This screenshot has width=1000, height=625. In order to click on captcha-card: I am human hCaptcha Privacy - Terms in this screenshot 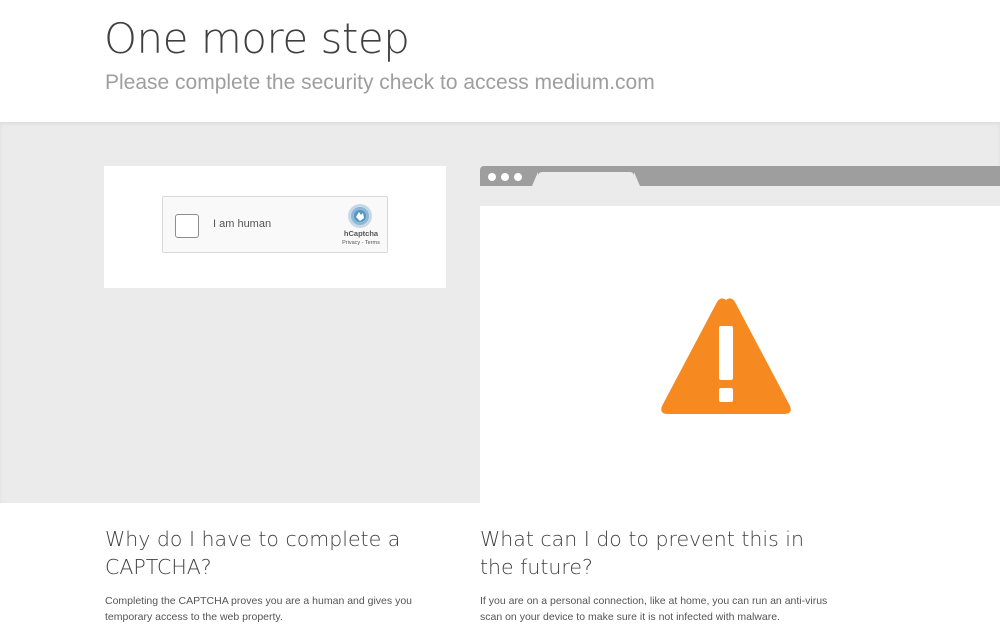, I will do `click(275, 227)`.